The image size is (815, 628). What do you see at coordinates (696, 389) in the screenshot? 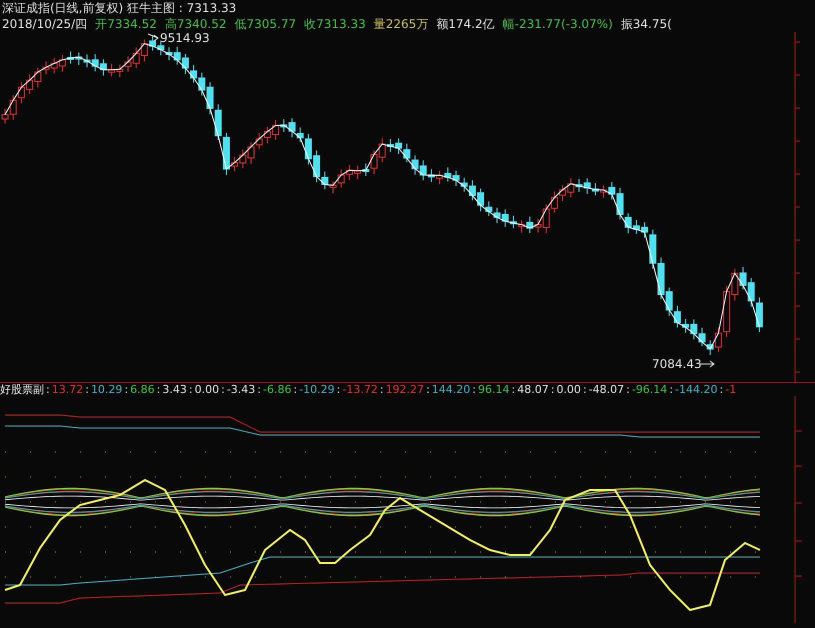
I see `indicator-value: -144.20` at bounding box center [696, 389].